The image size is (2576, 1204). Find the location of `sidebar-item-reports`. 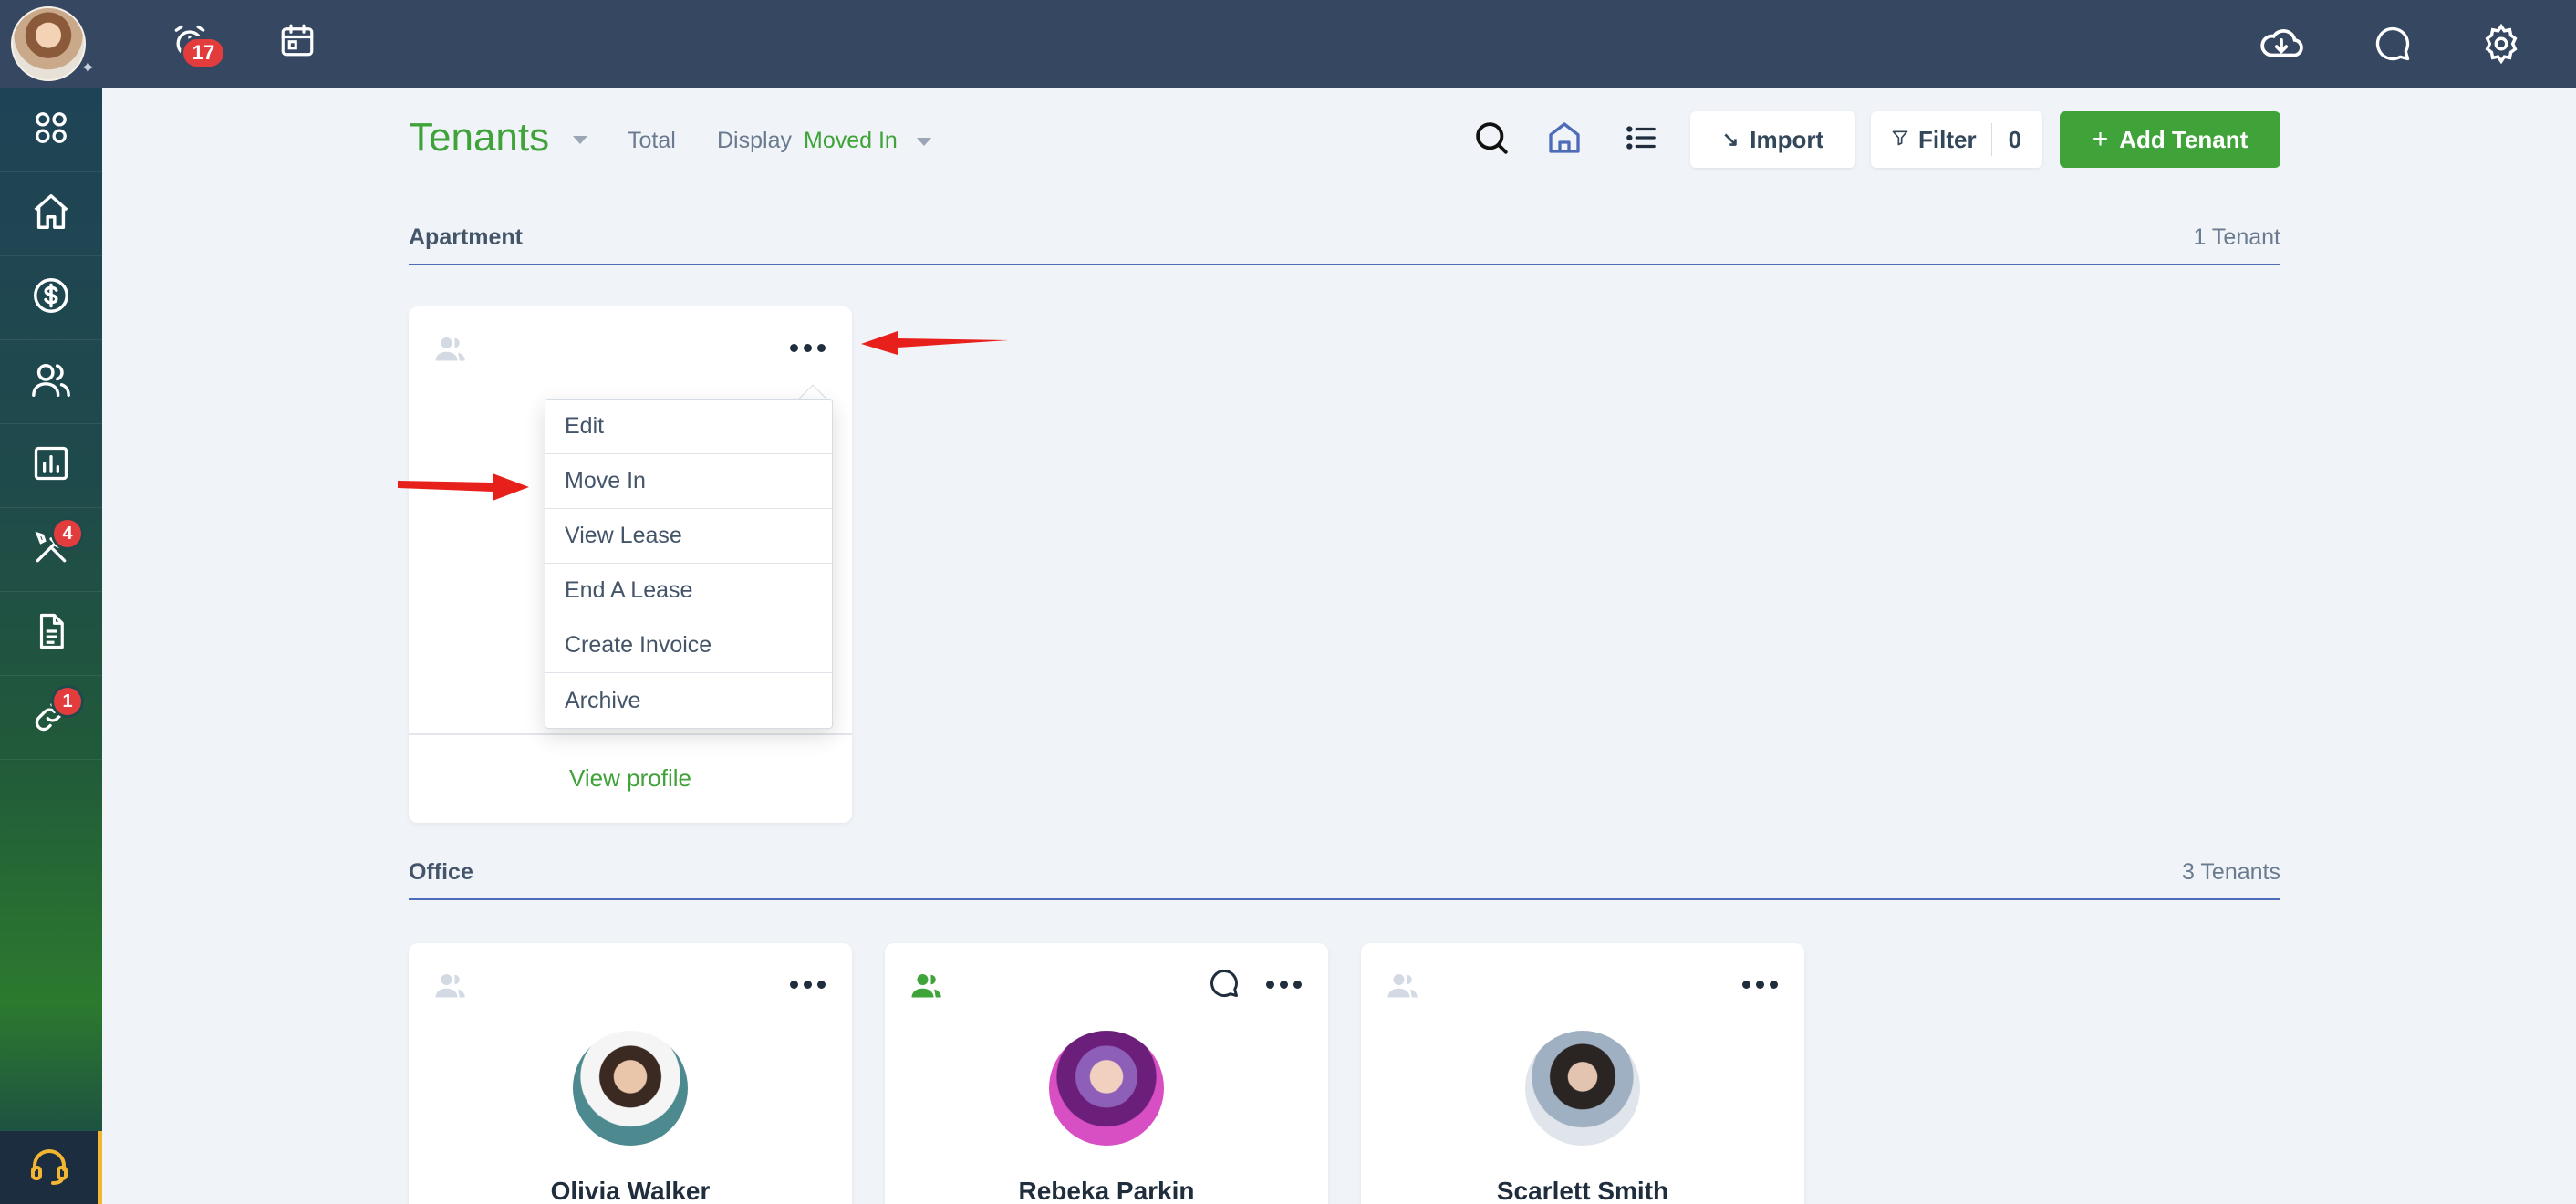

sidebar-item-reports is located at coordinates (51, 466).